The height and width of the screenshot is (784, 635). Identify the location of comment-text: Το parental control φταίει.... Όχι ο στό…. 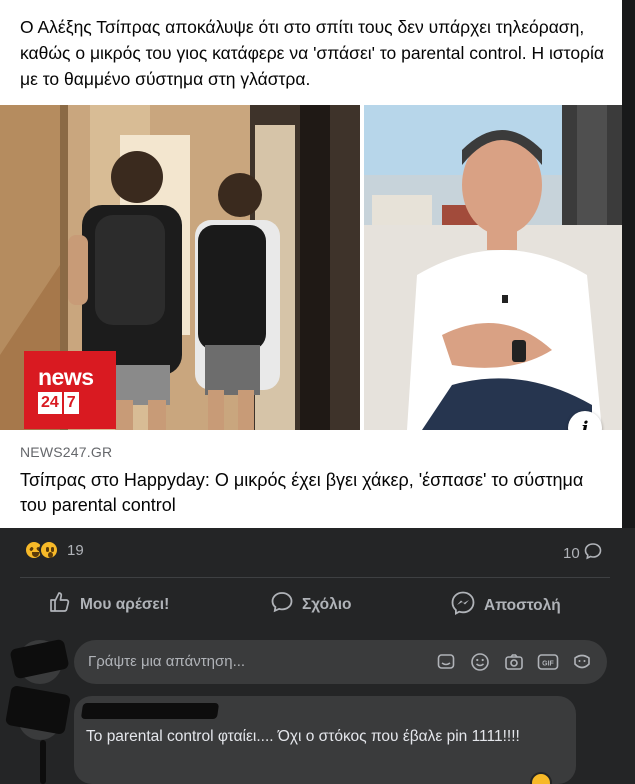
(303, 736).